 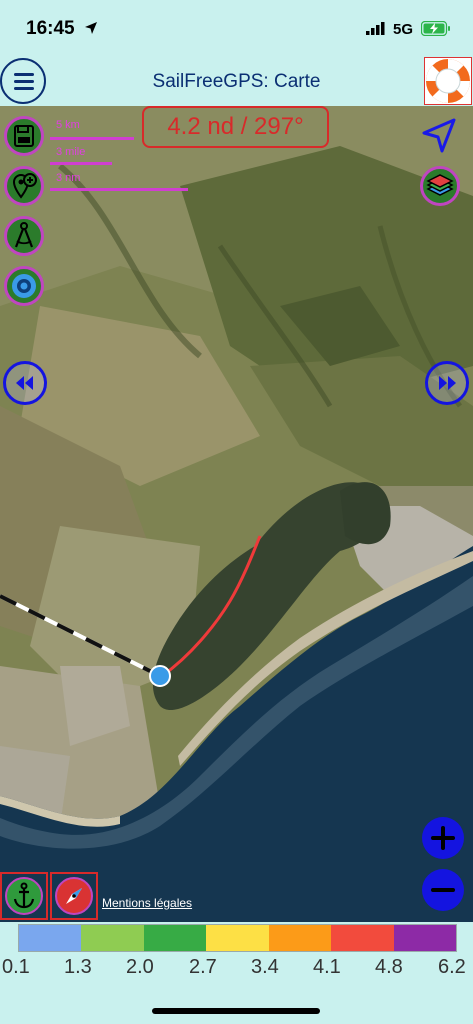 I want to click on save-button, so click(x=24, y=136).